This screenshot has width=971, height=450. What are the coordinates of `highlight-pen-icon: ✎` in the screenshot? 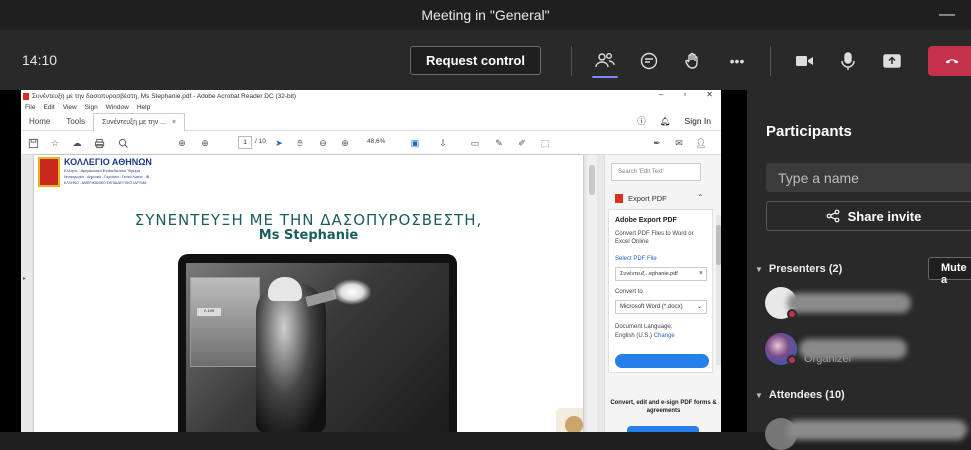 It's located at (499, 143).